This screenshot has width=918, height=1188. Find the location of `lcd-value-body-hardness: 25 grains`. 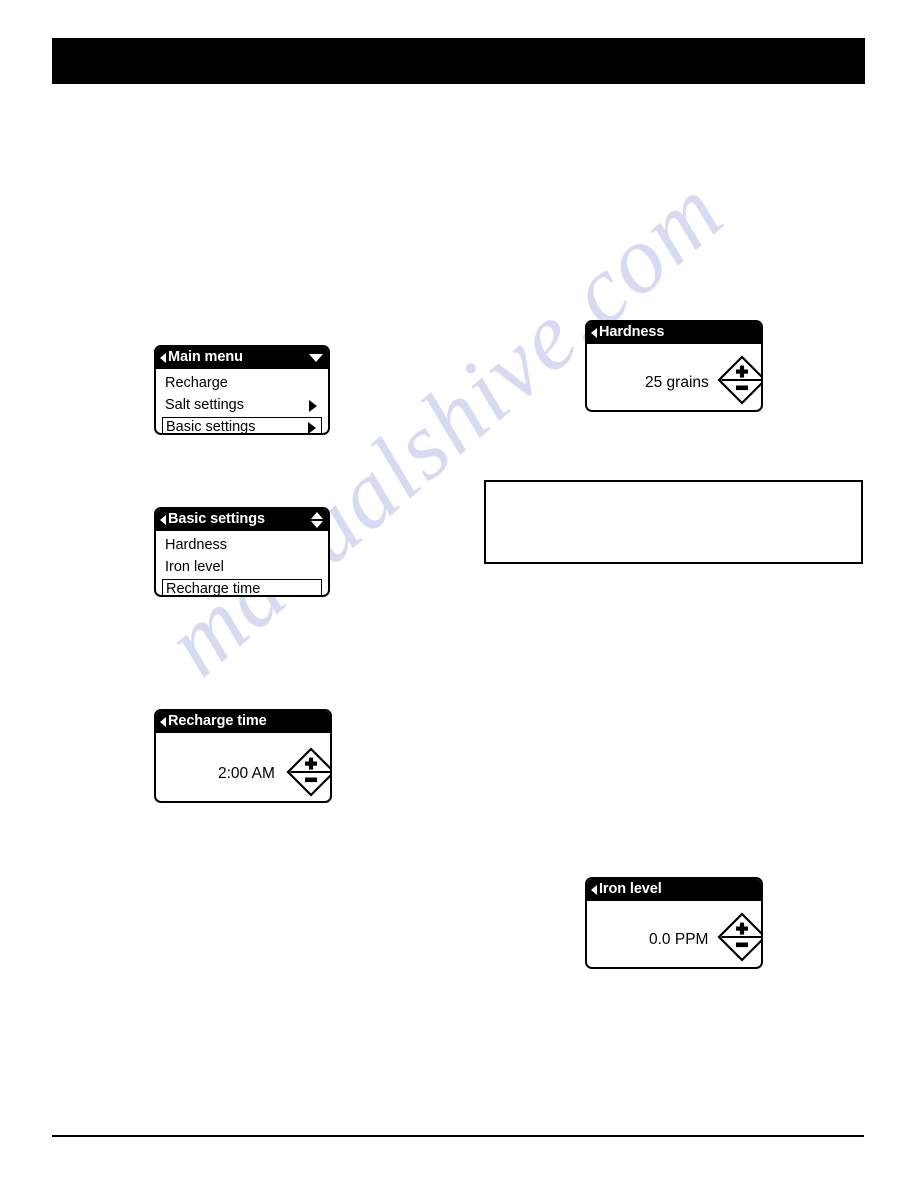

lcd-value-body-hardness: 25 grains is located at coordinates (674, 377).